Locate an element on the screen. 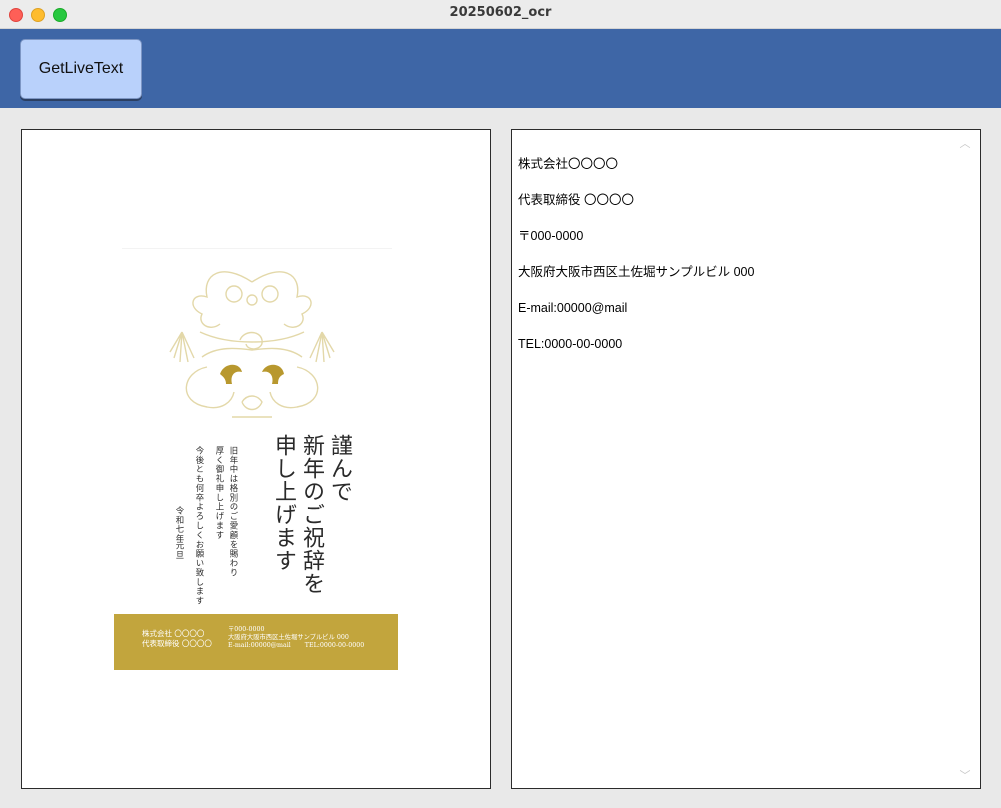 This screenshot has height=808, width=1001. band-ceo: 代表取締役 〇〇〇〇 is located at coordinates (177, 643).